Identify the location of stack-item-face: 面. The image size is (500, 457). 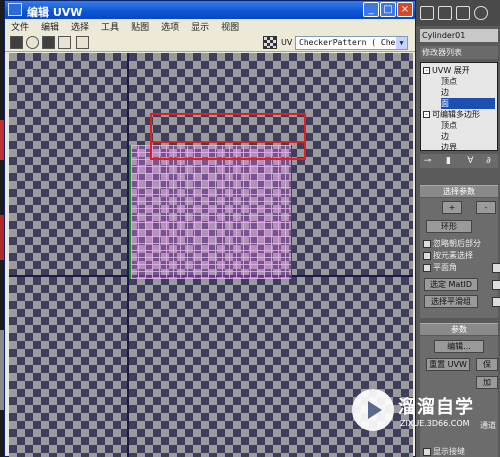
(468, 103).